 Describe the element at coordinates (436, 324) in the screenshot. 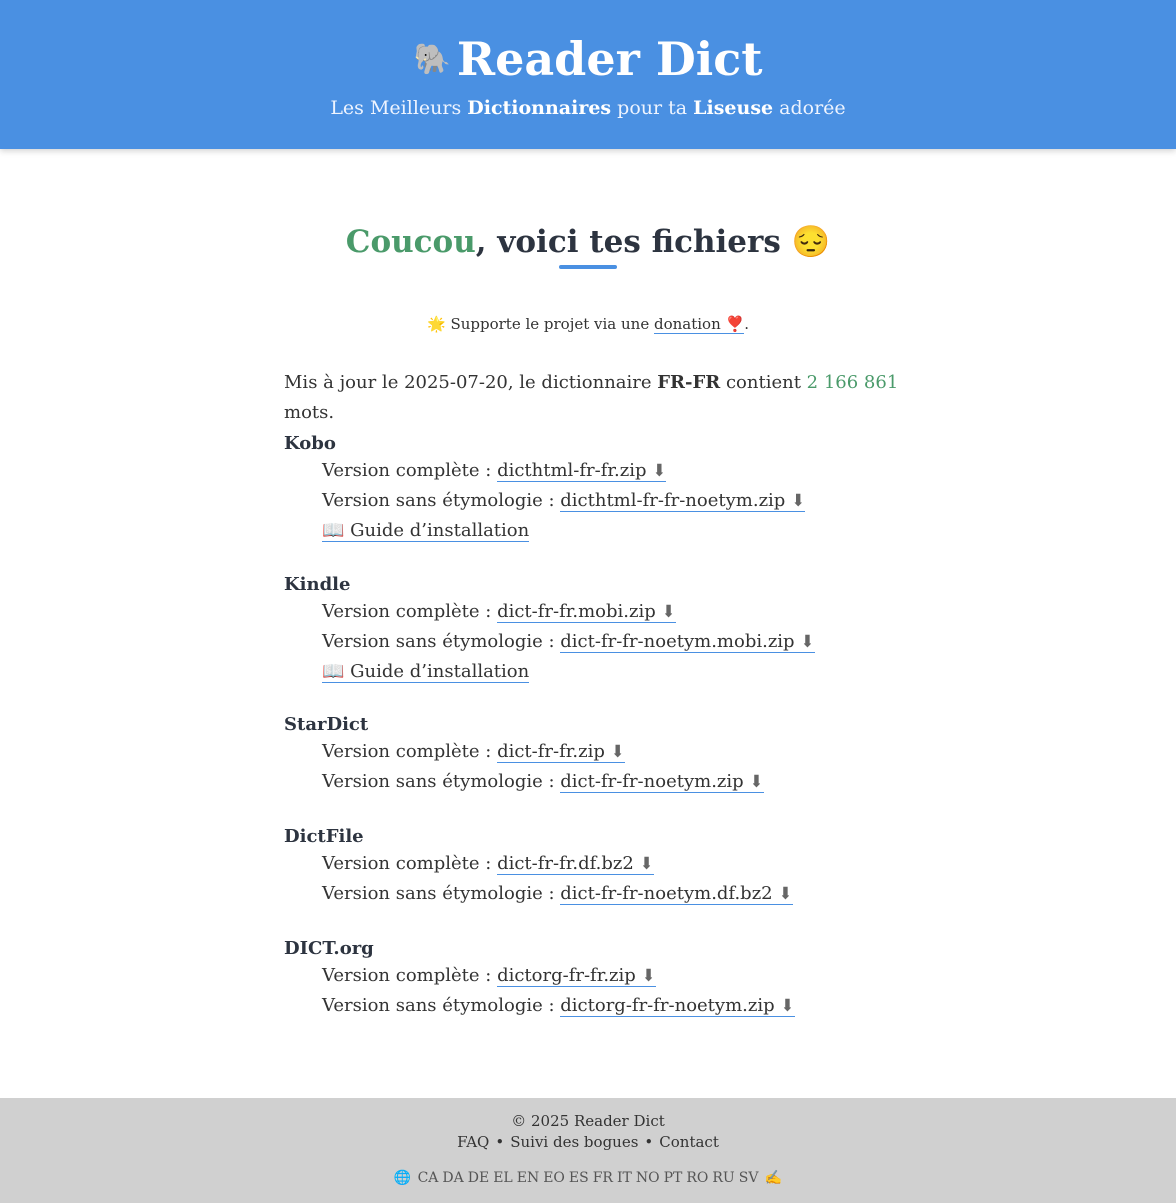

I see `star-icon: 🌟` at that location.